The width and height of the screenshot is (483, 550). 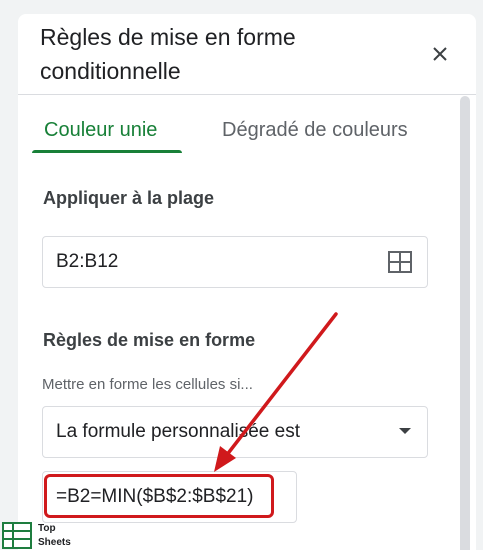 I want to click on logo-text-top: Top, so click(x=47, y=528).